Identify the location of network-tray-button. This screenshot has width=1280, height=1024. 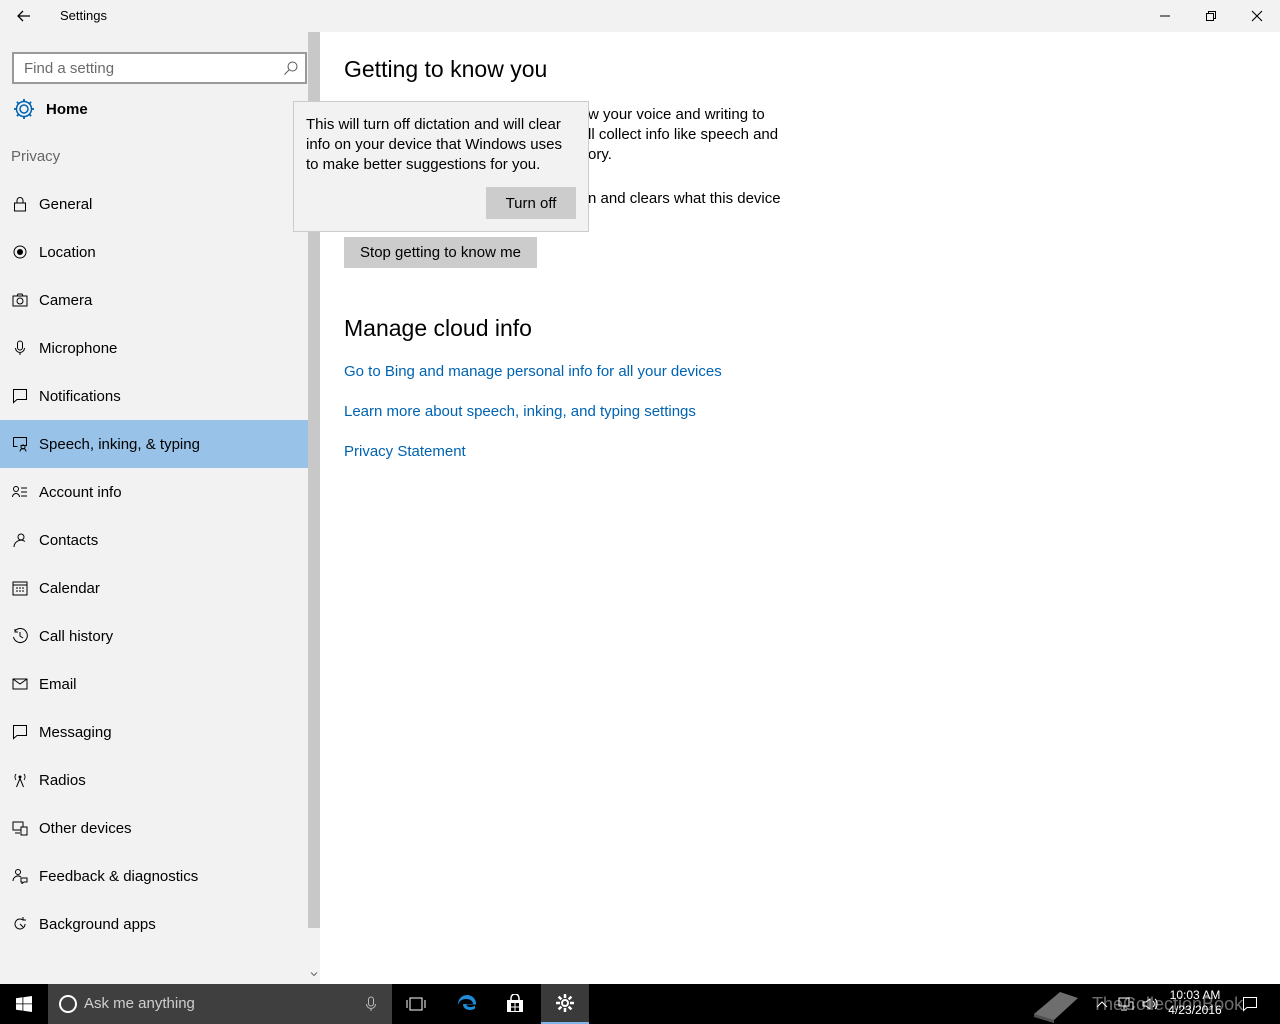
(1126, 1004).